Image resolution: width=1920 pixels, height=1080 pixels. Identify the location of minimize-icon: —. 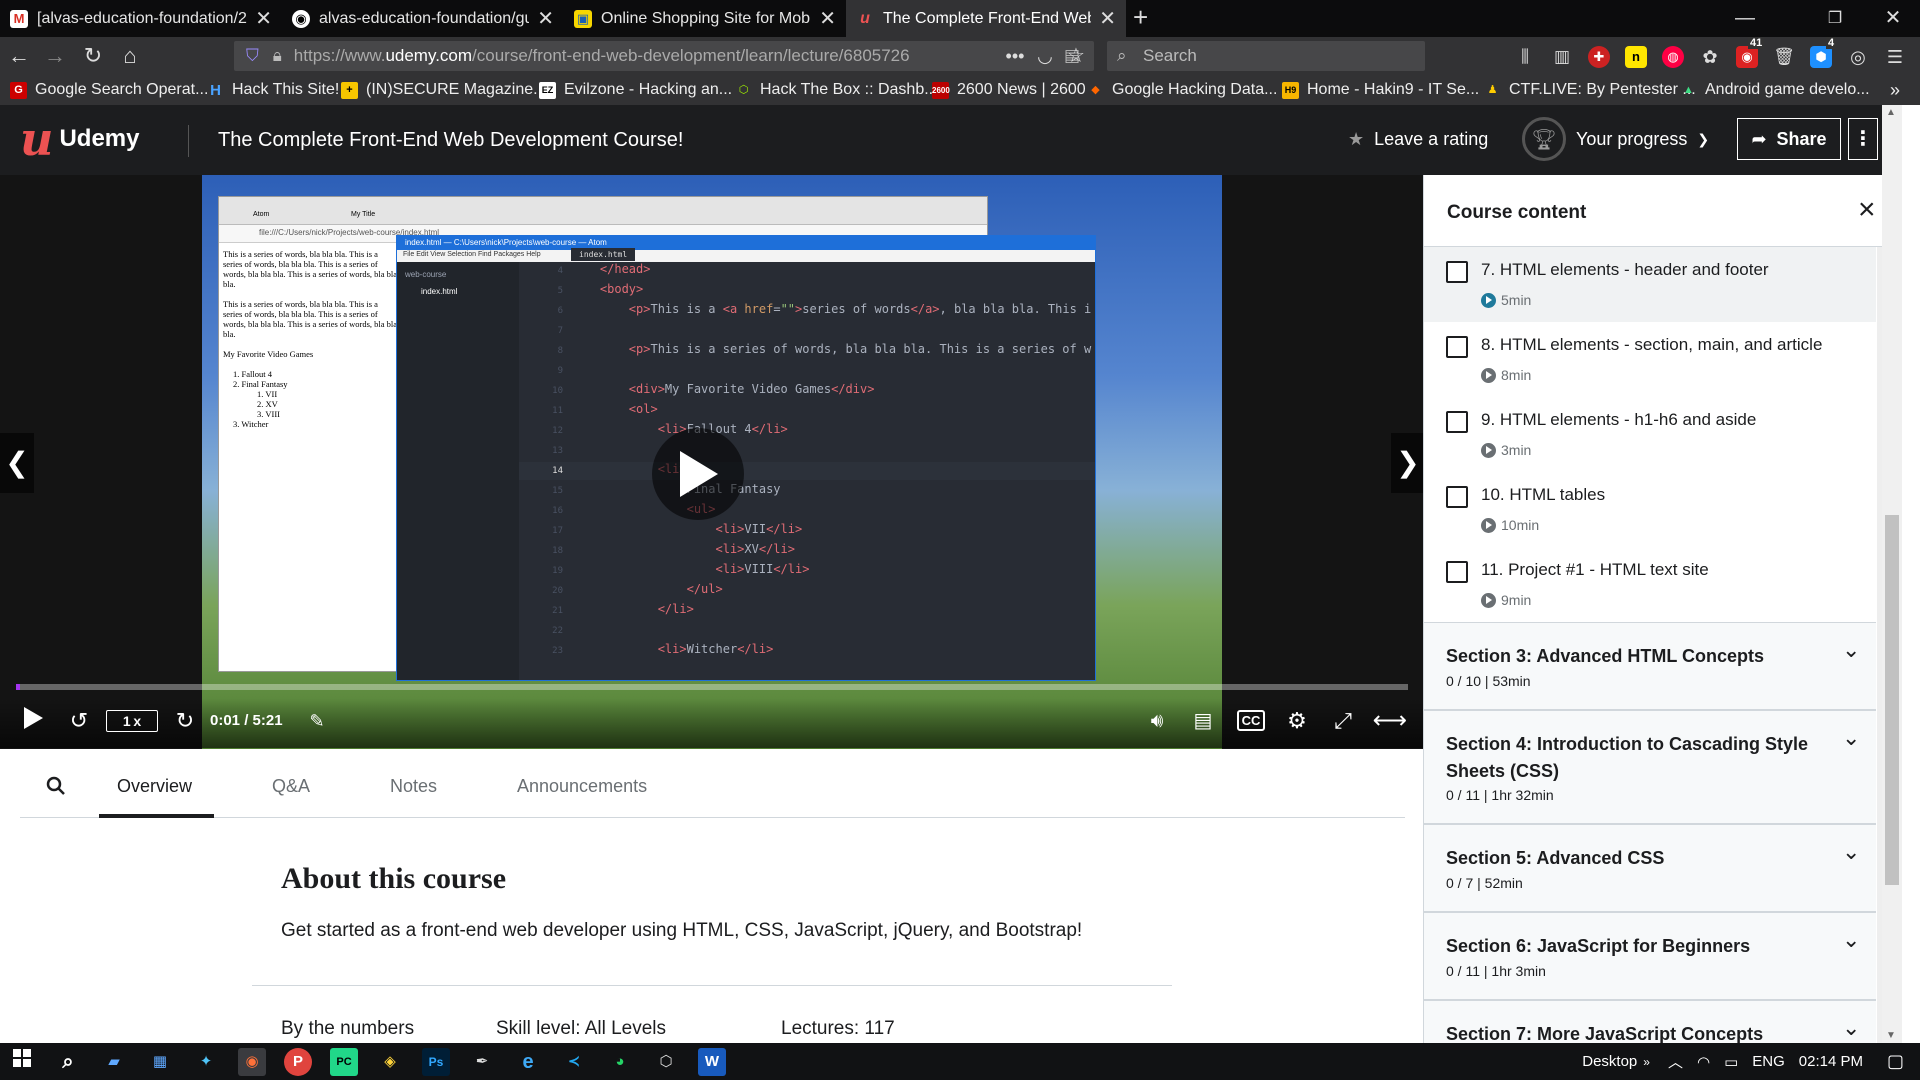
(1745, 18).